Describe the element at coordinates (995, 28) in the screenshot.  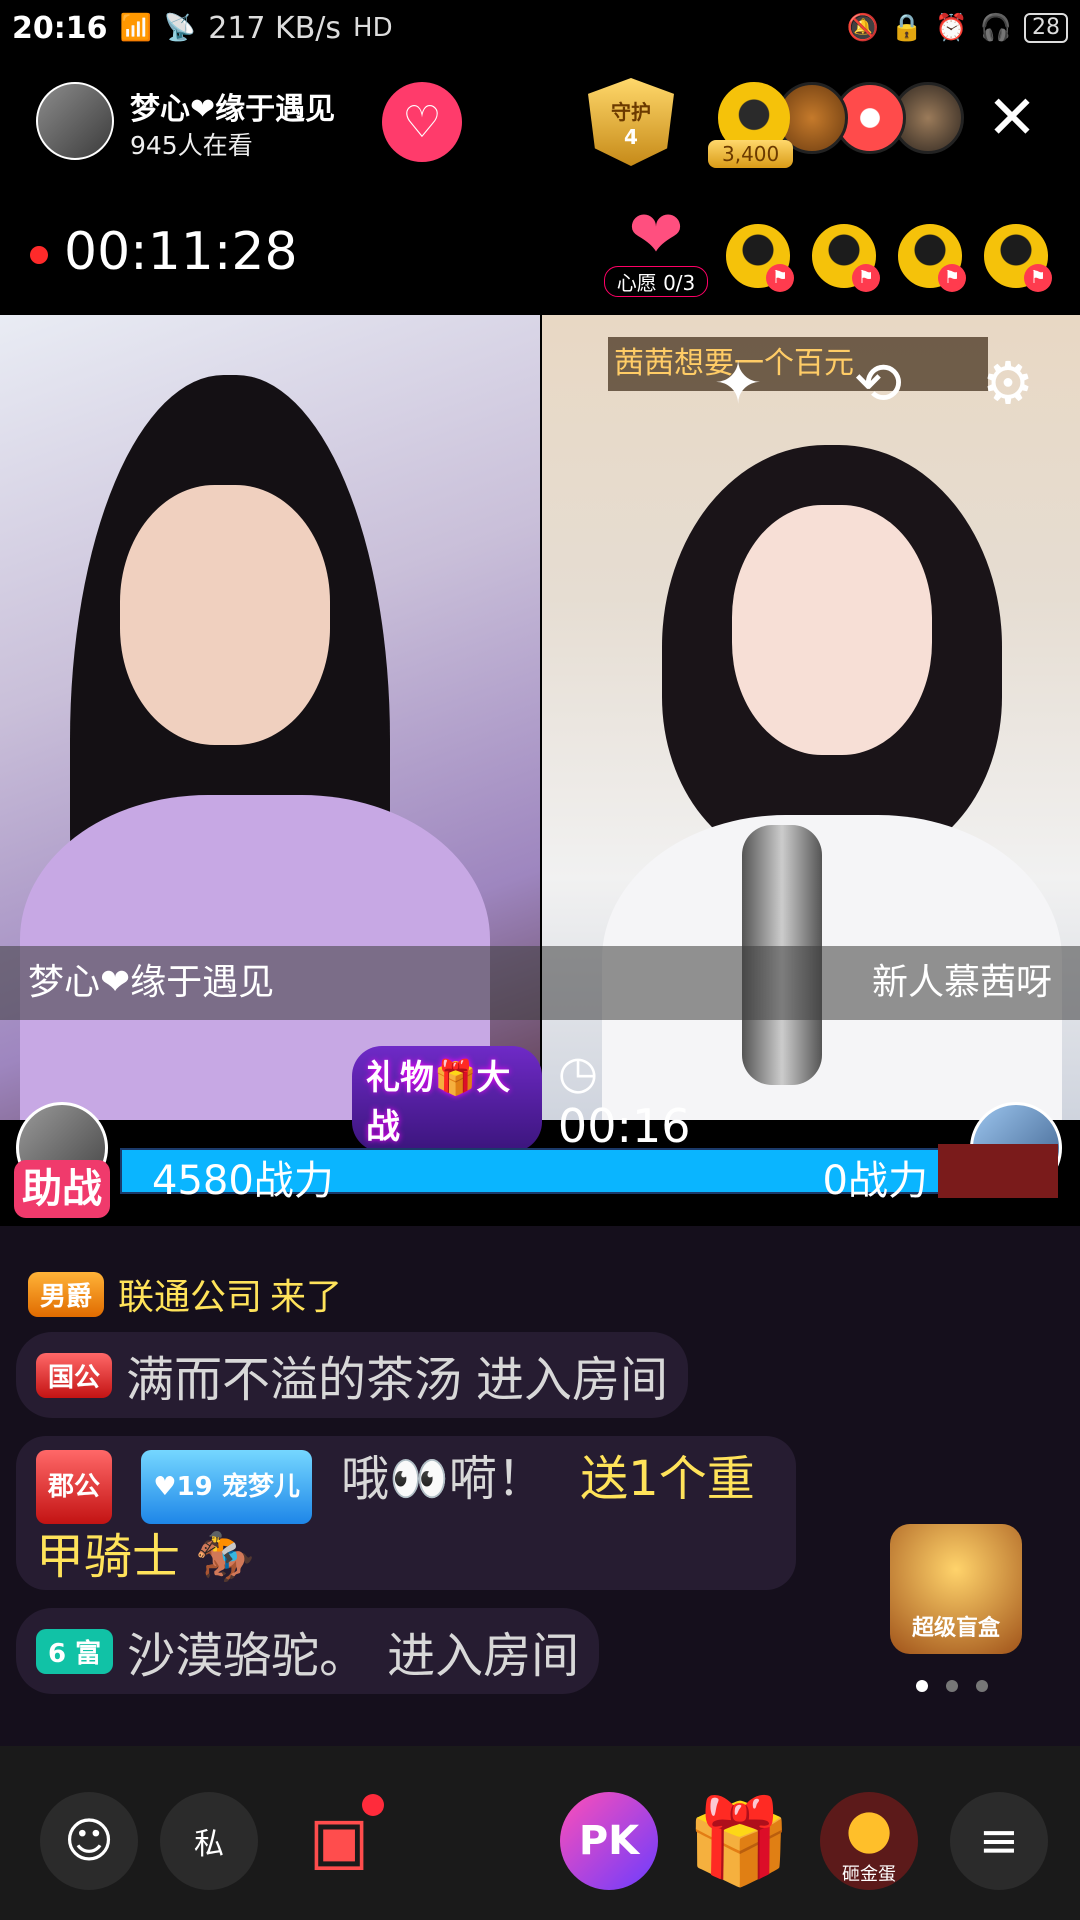
I see `headphone-icon: 🎧` at that location.